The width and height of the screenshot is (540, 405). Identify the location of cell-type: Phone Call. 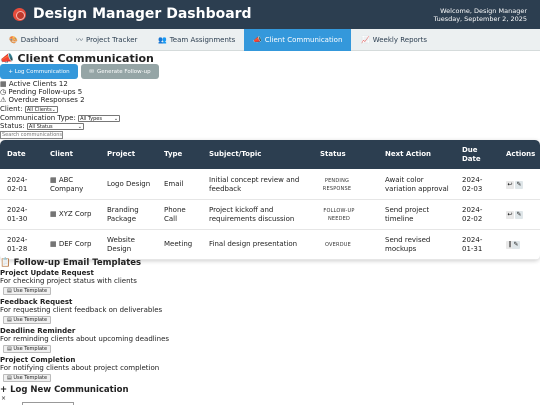
(175, 214).